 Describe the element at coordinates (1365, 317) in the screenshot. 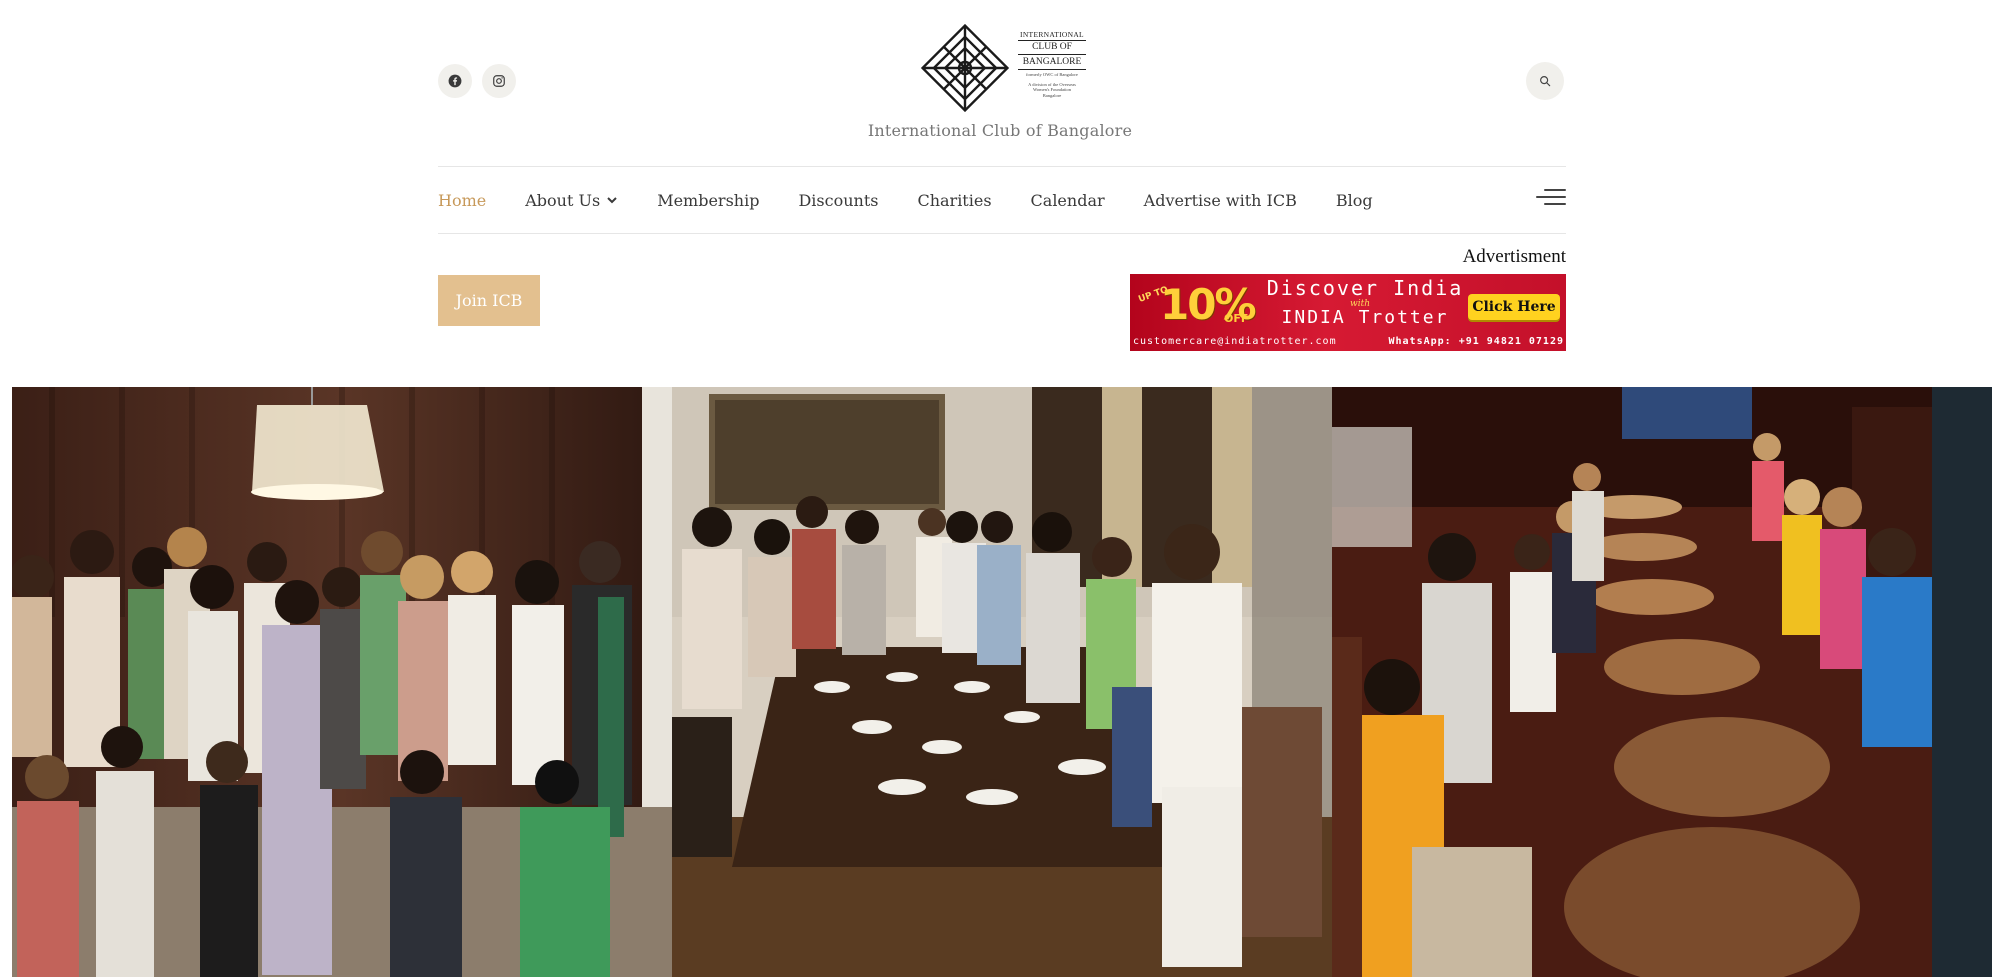

I see `ad-brand: INDIA Trotter` at that location.